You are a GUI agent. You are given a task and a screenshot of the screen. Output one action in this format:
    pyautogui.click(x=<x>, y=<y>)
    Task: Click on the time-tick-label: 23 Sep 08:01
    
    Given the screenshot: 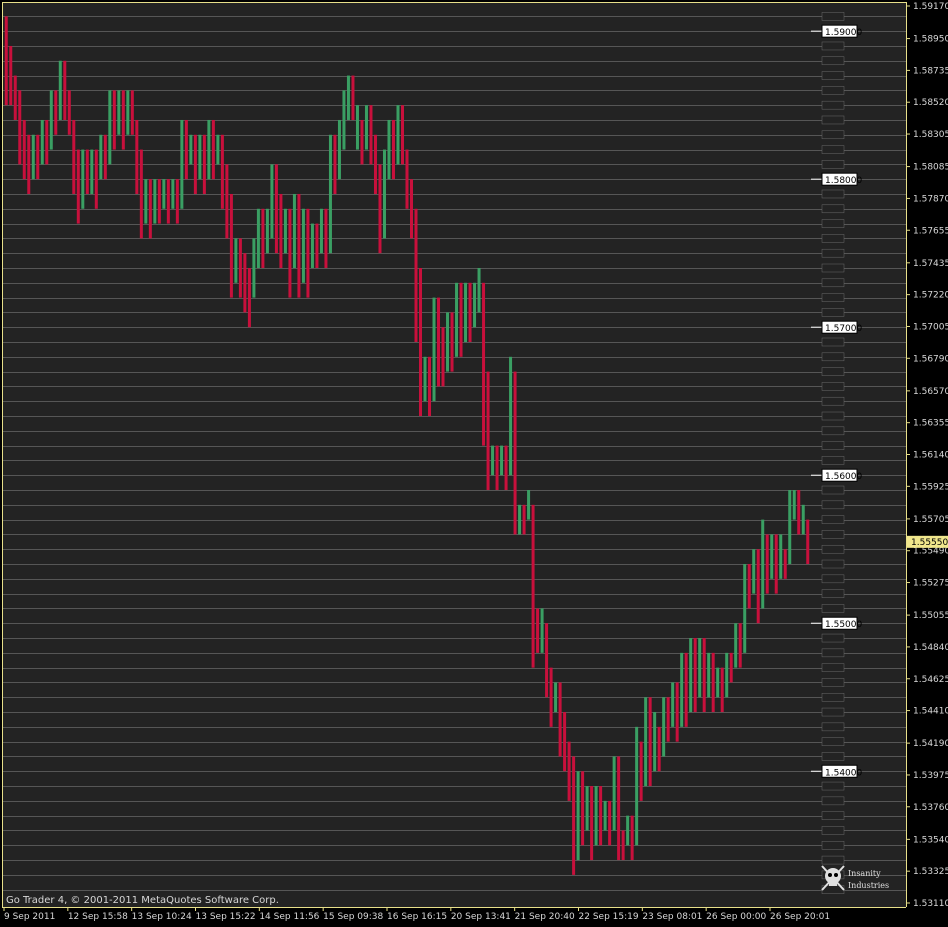 What is the action you would take?
    pyautogui.click(x=672, y=917)
    